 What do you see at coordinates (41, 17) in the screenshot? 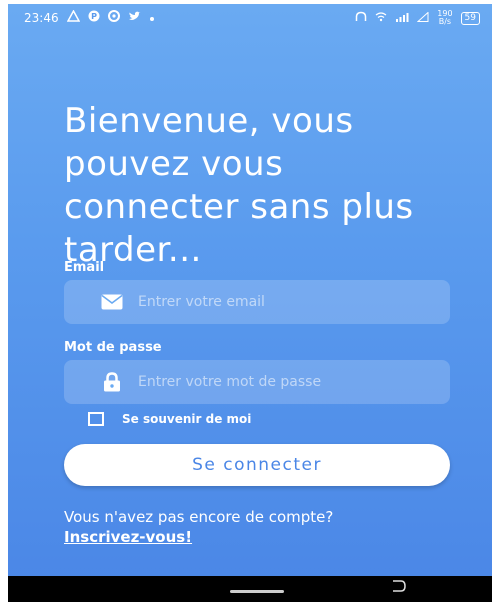
I see `status-time: 23:46` at bounding box center [41, 17].